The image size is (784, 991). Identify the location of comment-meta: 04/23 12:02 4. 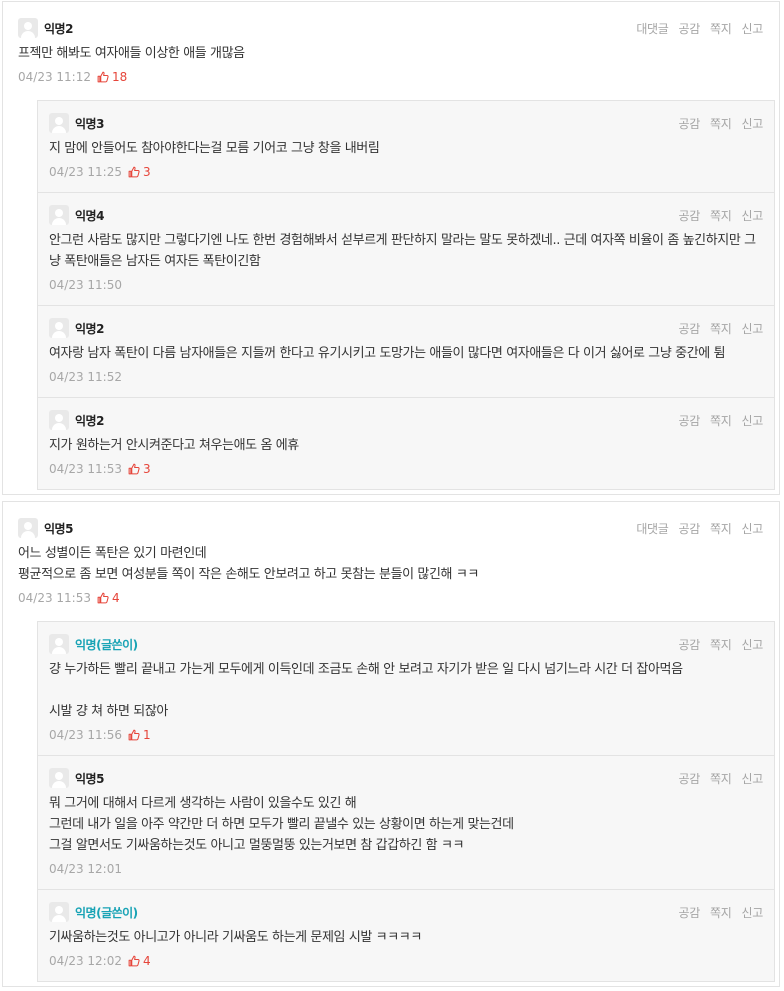
(406, 961).